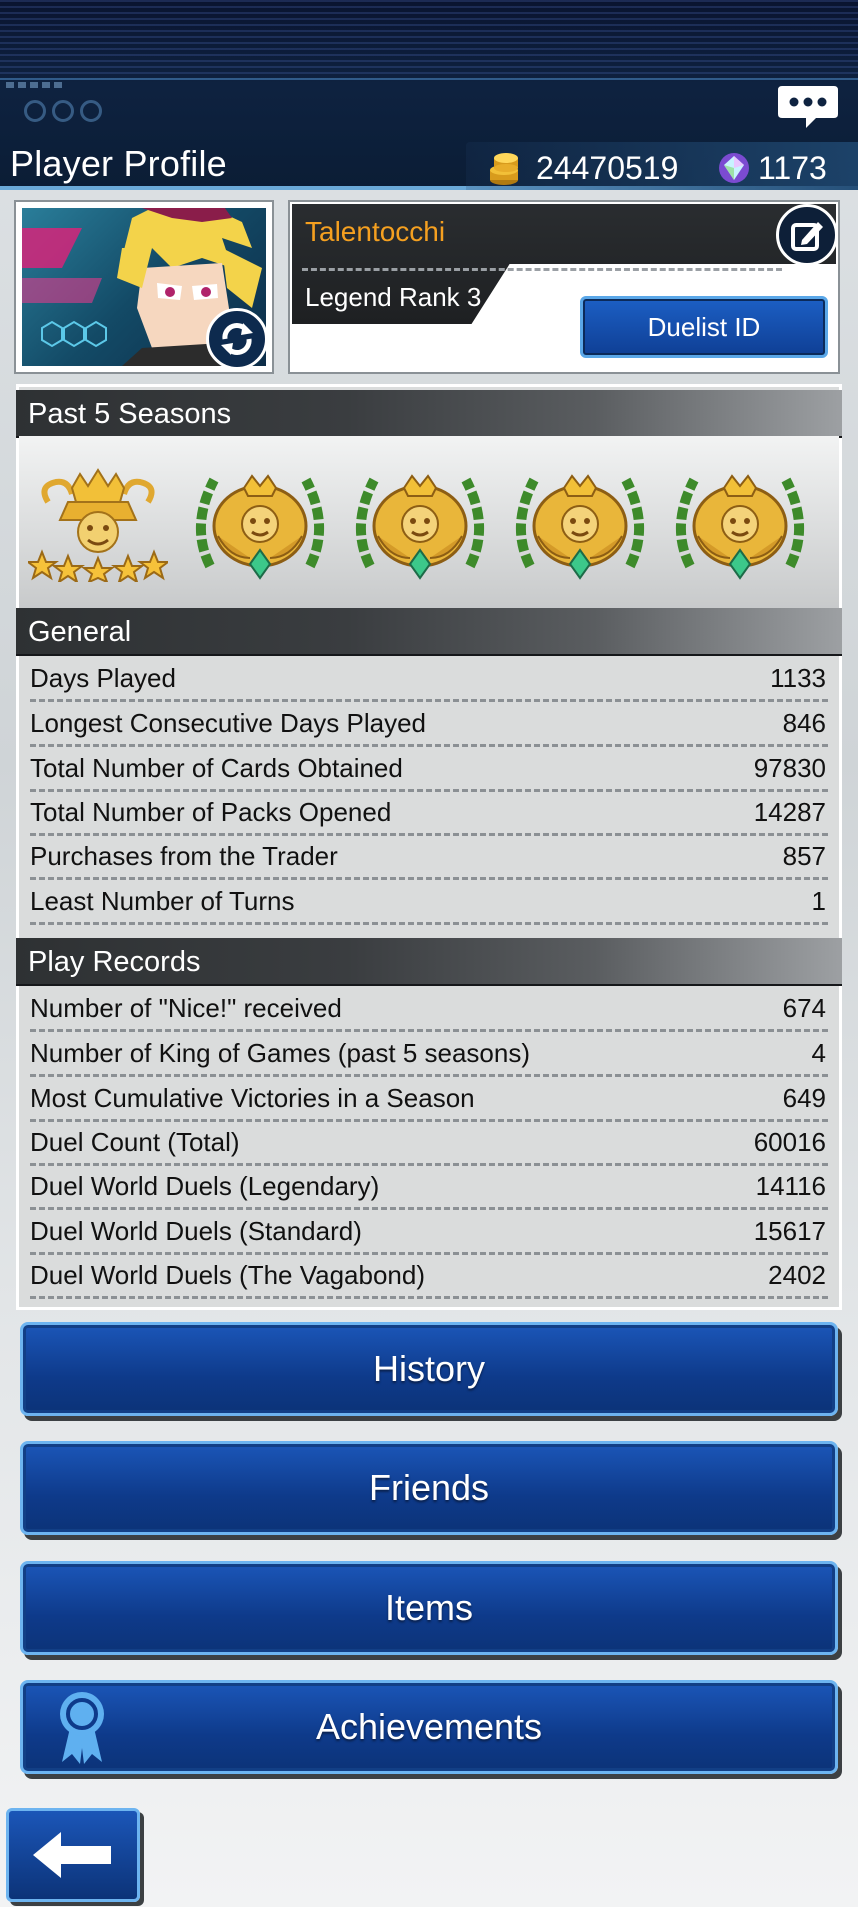 Image resolution: width=858 pixels, height=1907 pixels. What do you see at coordinates (789, 1231) in the screenshot?
I see `stat-value: 15617` at bounding box center [789, 1231].